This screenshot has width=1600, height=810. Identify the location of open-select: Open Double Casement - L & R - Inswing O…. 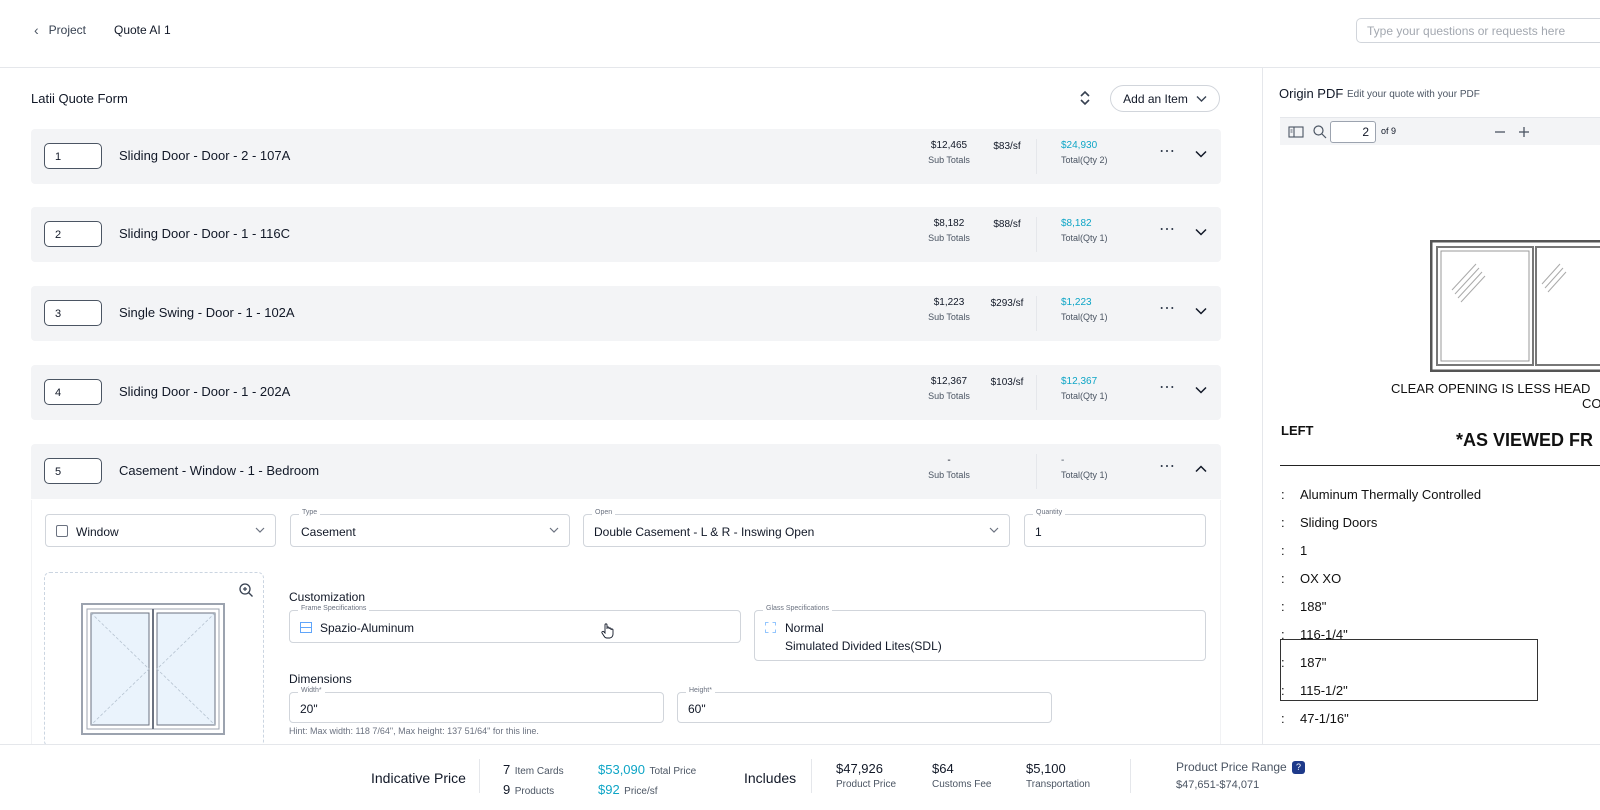
(796, 528).